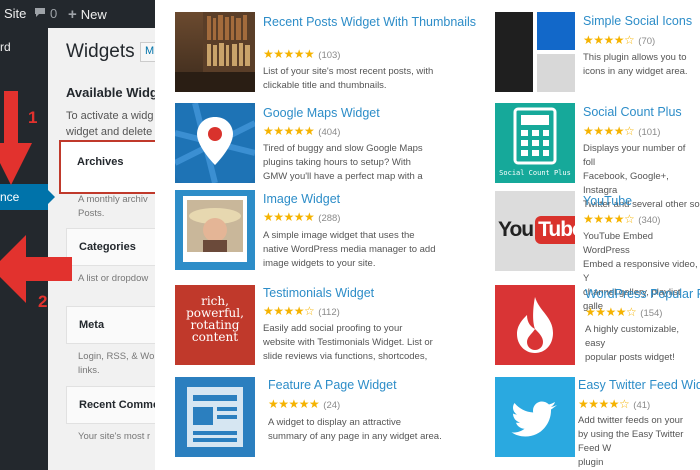  Describe the element at coordinates (332, 385) in the screenshot. I see `plugin-title: Feature A Page Widget` at that location.